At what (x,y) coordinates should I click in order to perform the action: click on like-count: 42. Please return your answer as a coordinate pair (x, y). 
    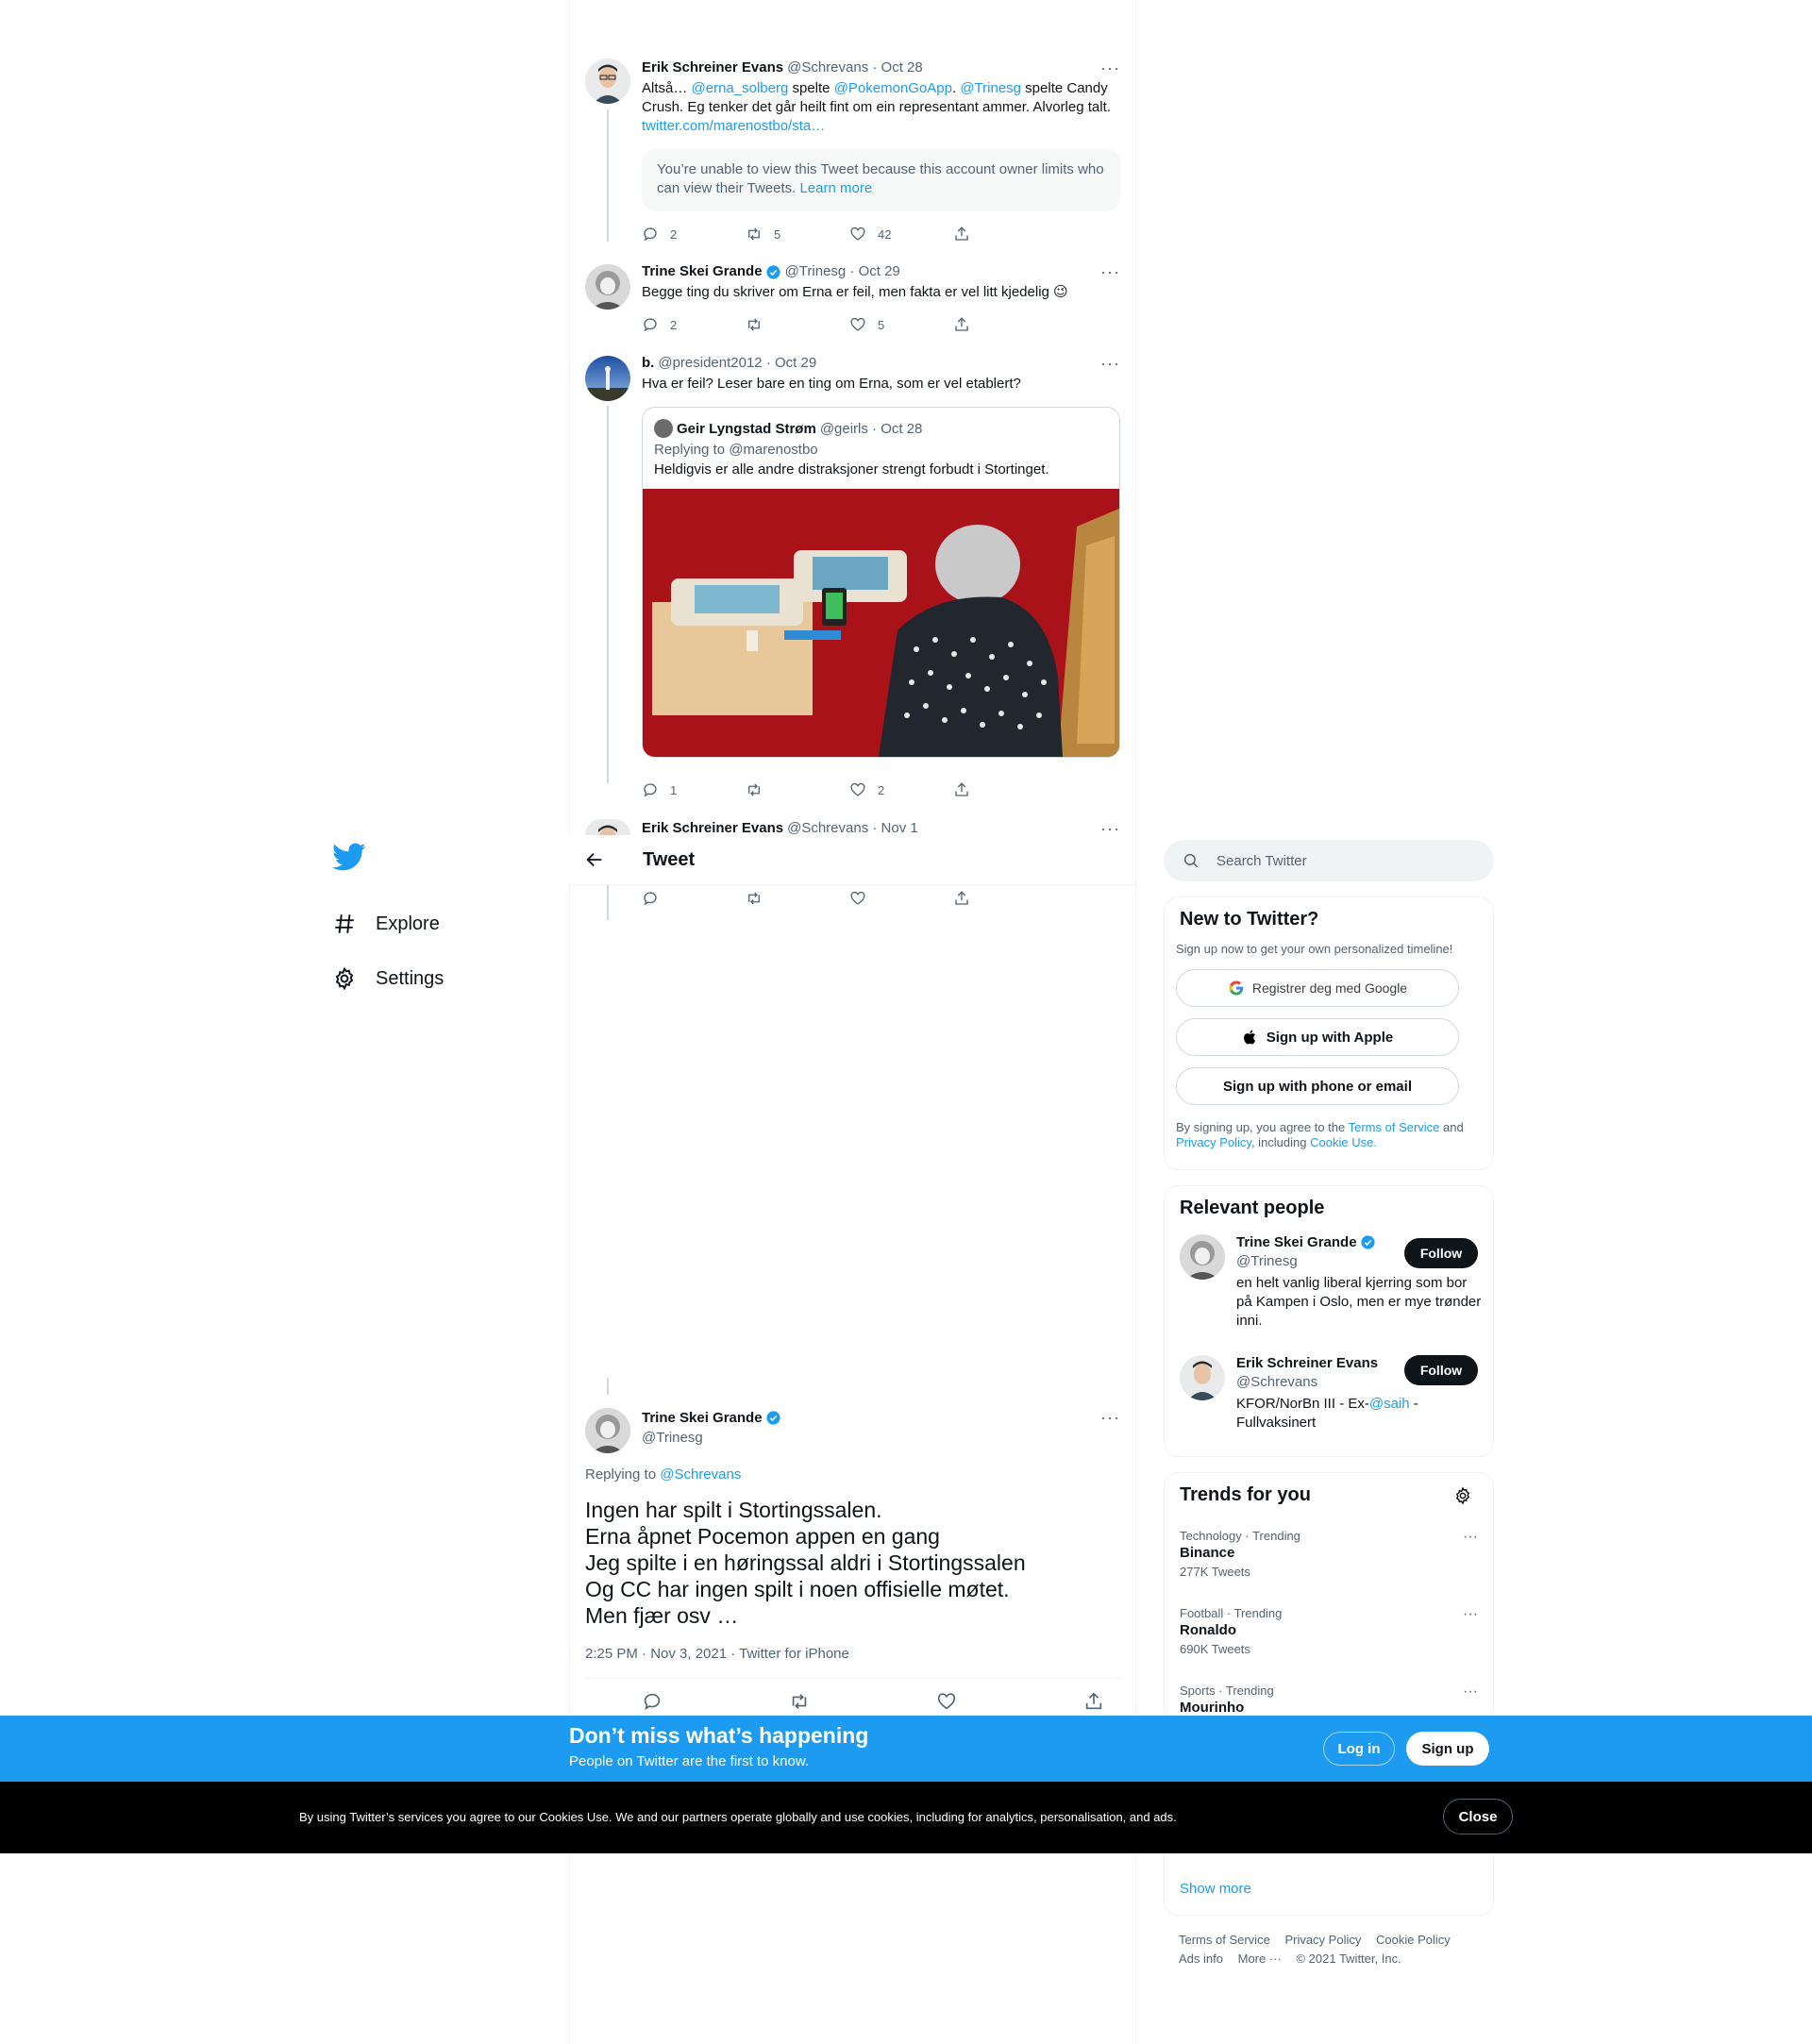
    Looking at the image, I should click on (885, 234).